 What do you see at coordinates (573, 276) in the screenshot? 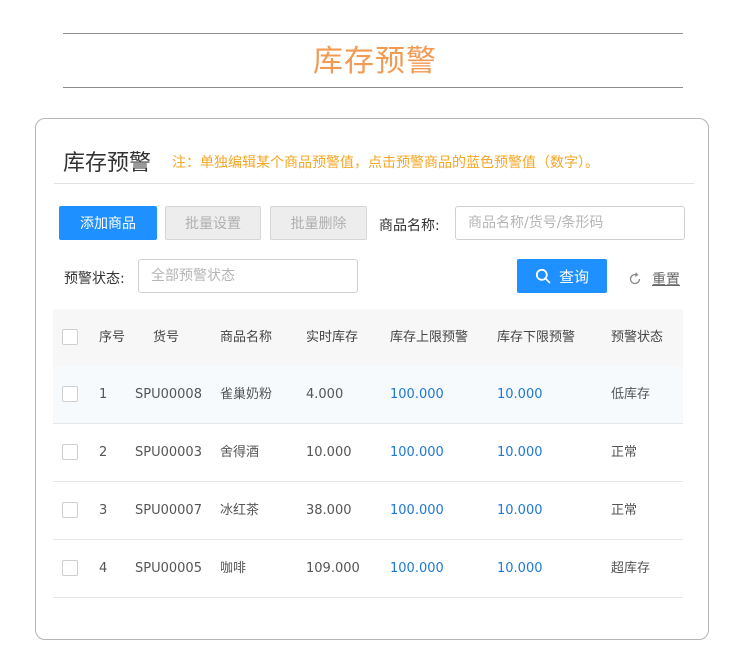
I see `search-button-label: 查询` at bounding box center [573, 276].